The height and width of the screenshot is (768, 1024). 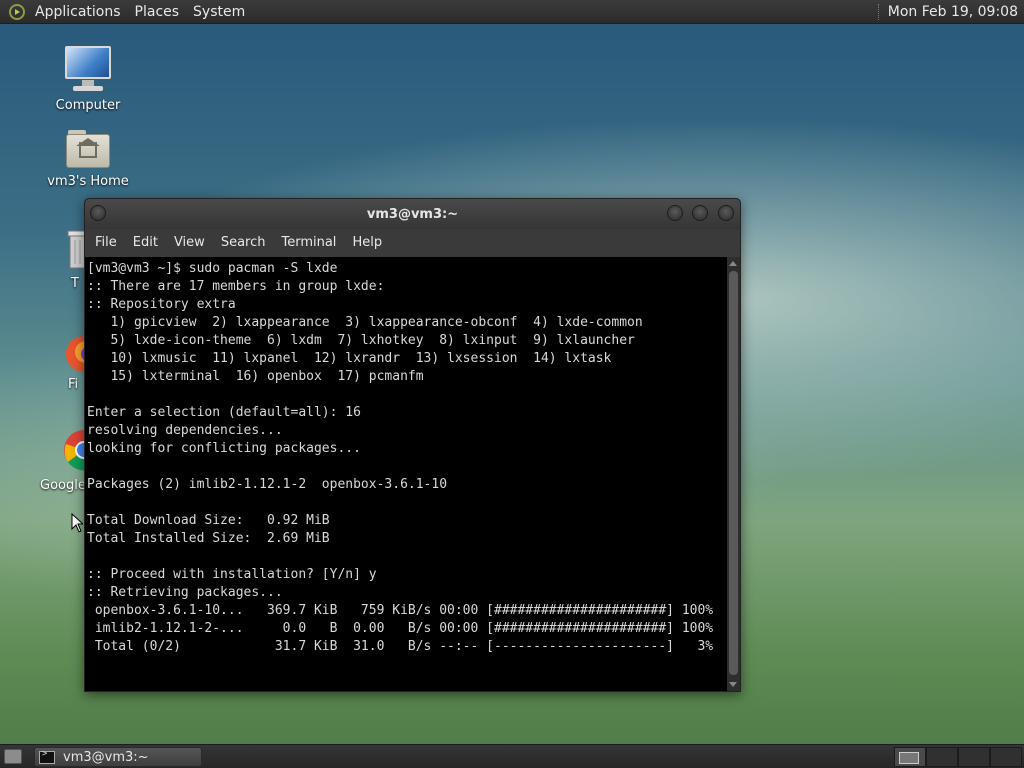 I want to click on distro-logo-icon, so click(x=17, y=12).